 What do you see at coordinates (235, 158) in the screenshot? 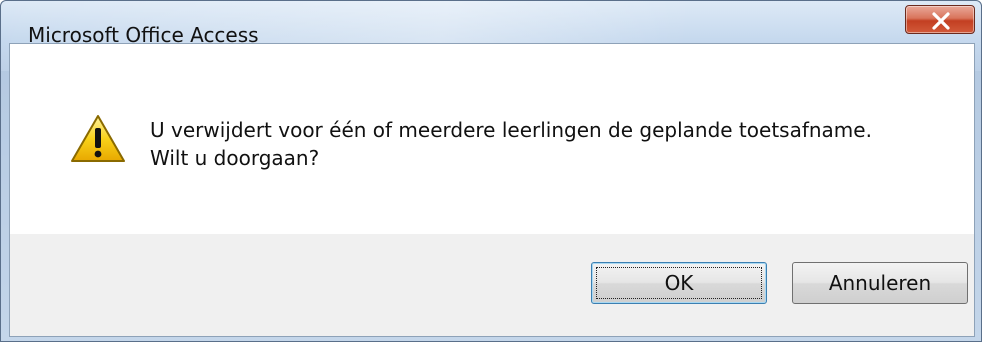
I see `message-line-2: Wilt u doorgaan?` at bounding box center [235, 158].